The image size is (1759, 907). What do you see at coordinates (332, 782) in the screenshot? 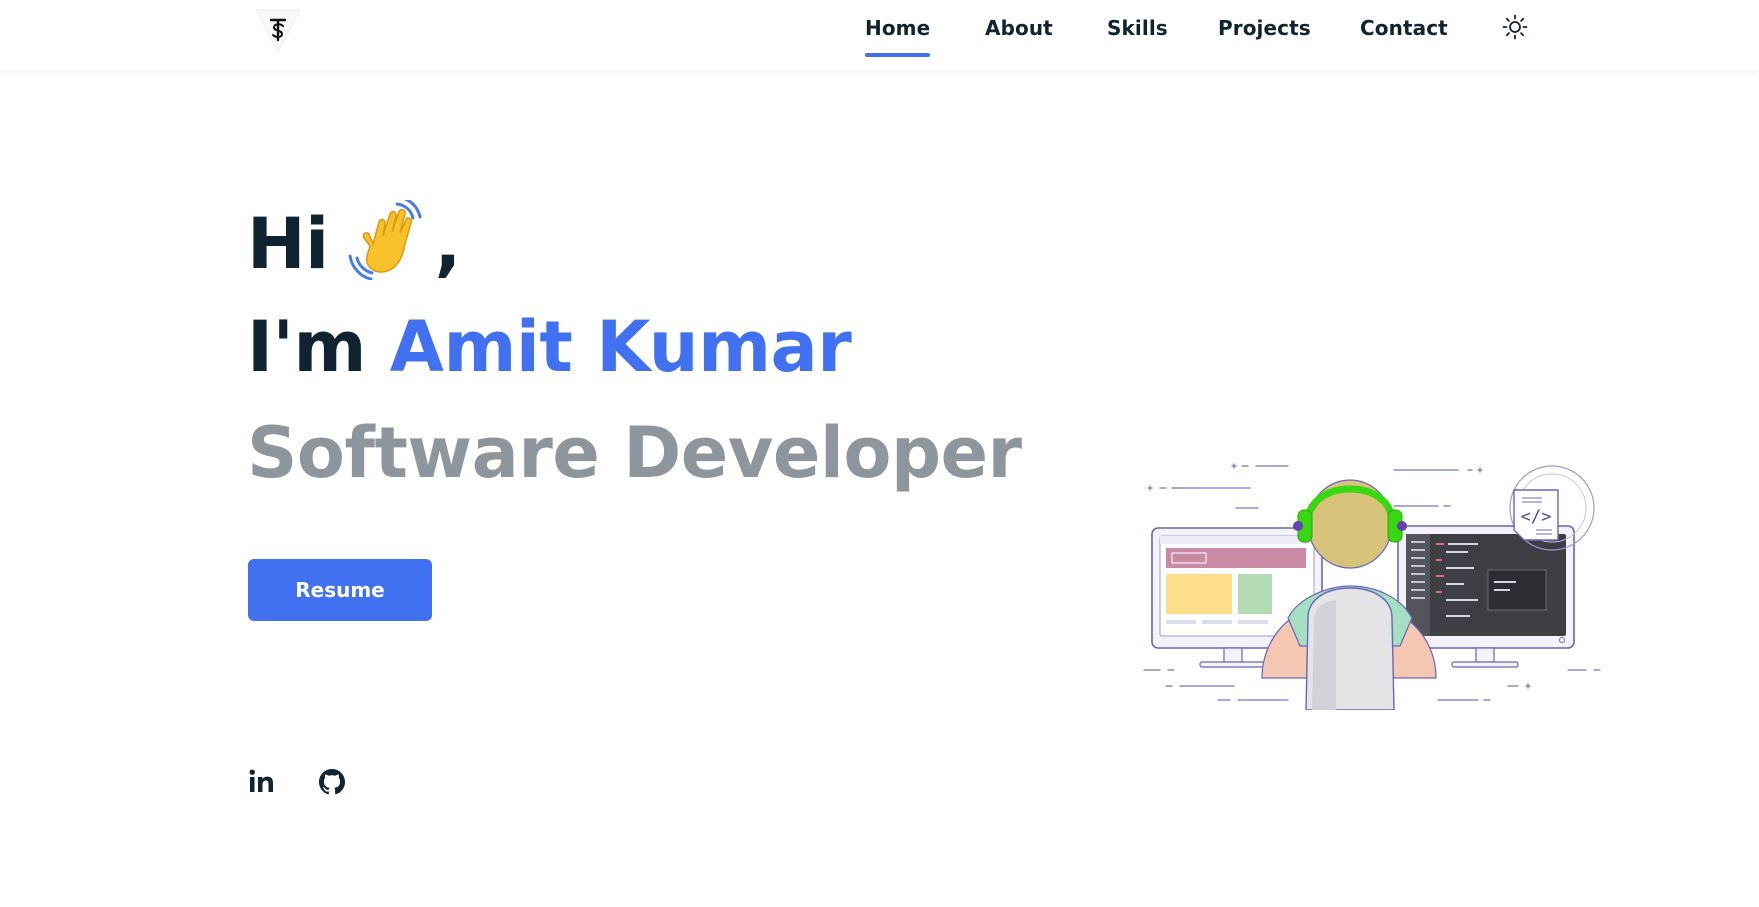
I see `github-icon` at bounding box center [332, 782].